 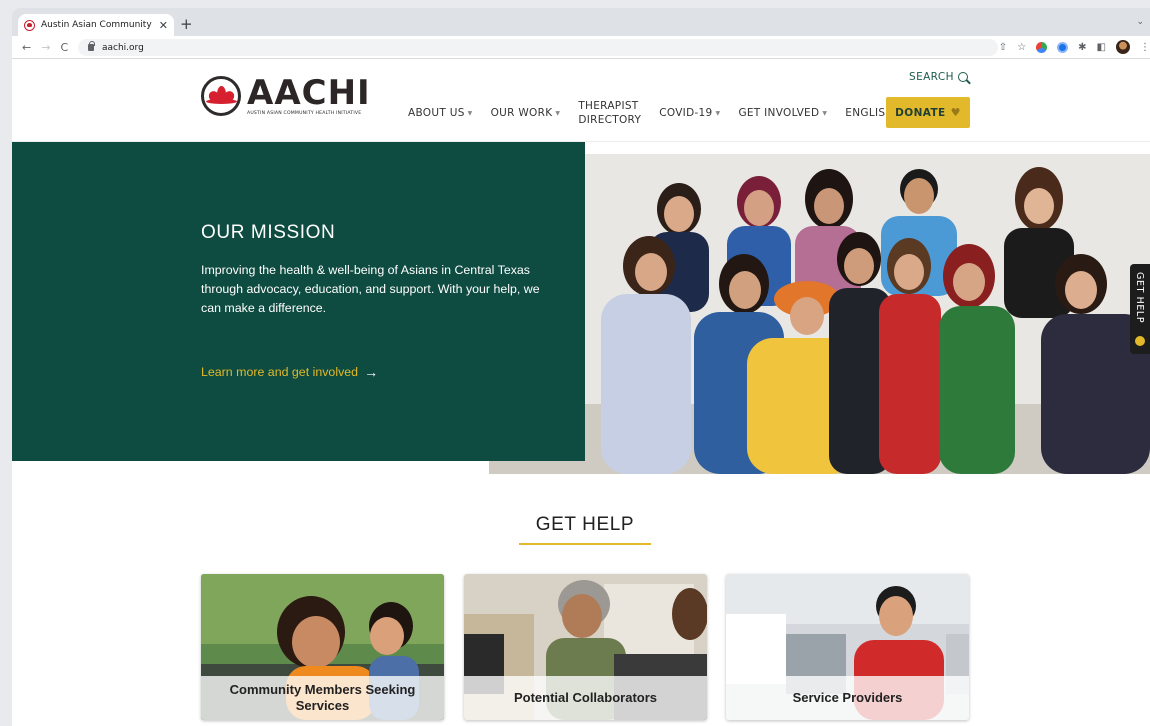 What do you see at coordinates (1140, 22) in the screenshot?
I see `tab-search-chevron-icon: ⌄` at bounding box center [1140, 22].